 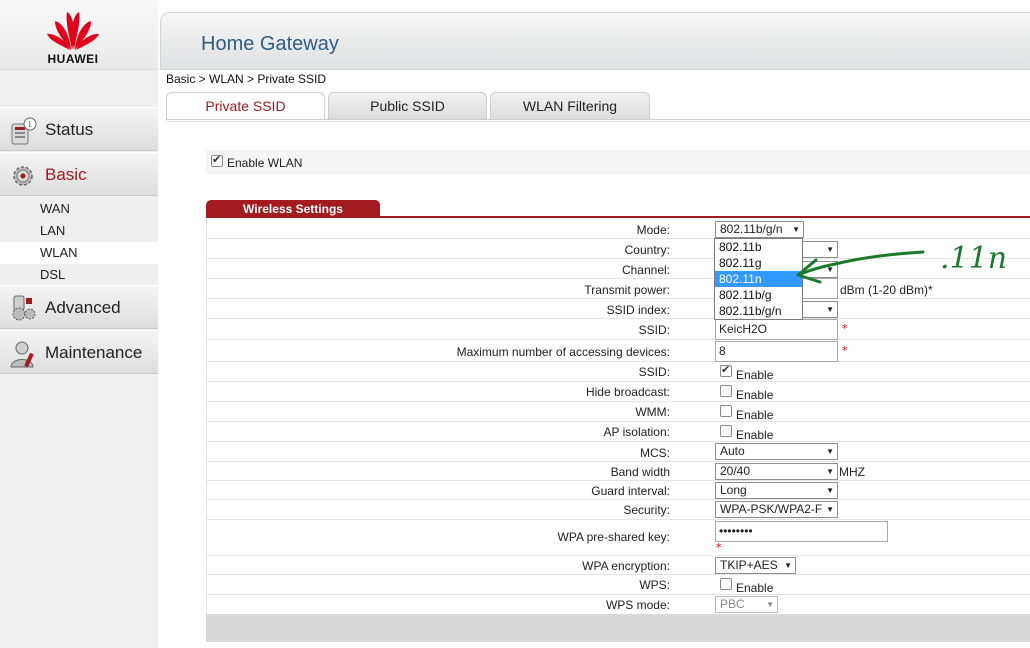 I want to click on tab-divider-shadow, so click(x=598, y=121).